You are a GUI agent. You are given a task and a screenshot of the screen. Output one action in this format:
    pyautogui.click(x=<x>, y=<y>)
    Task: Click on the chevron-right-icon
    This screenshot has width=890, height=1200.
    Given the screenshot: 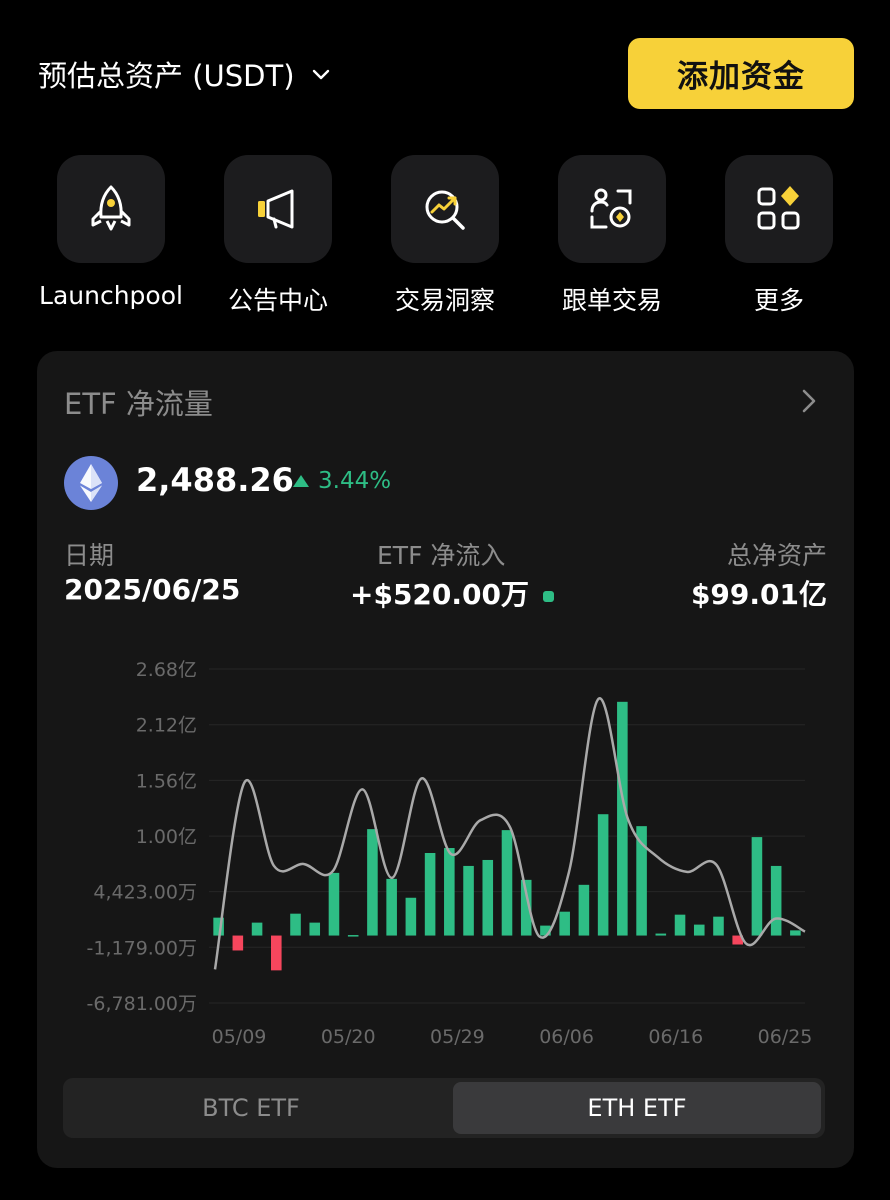 What is the action you would take?
    pyautogui.click(x=809, y=401)
    